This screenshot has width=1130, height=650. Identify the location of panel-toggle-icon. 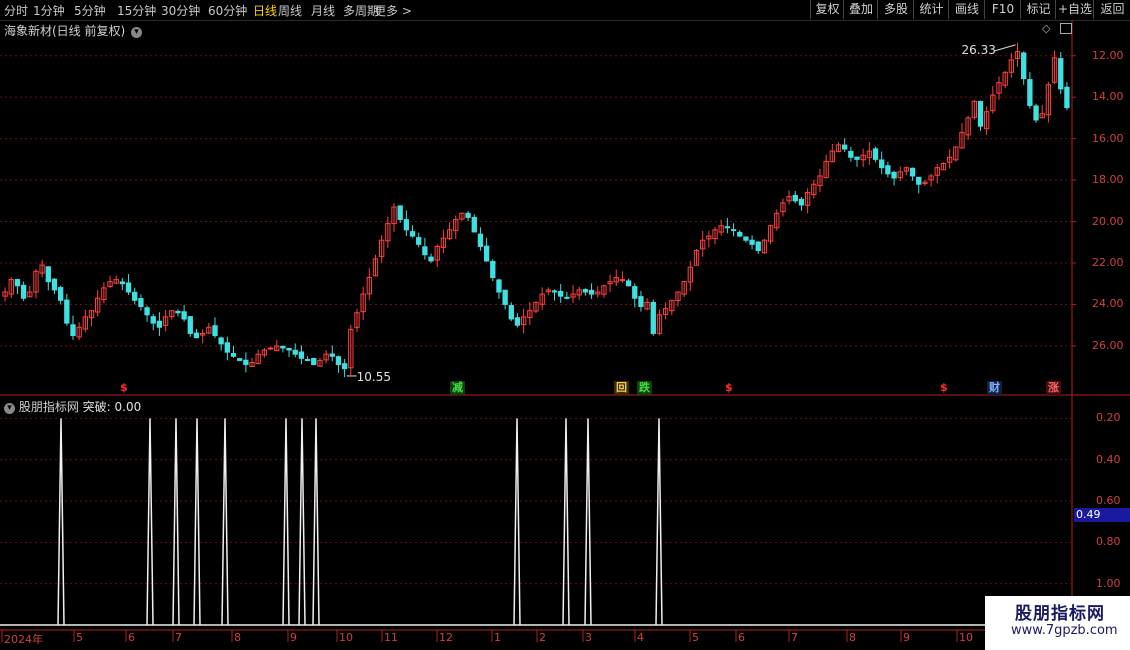
(1066, 28).